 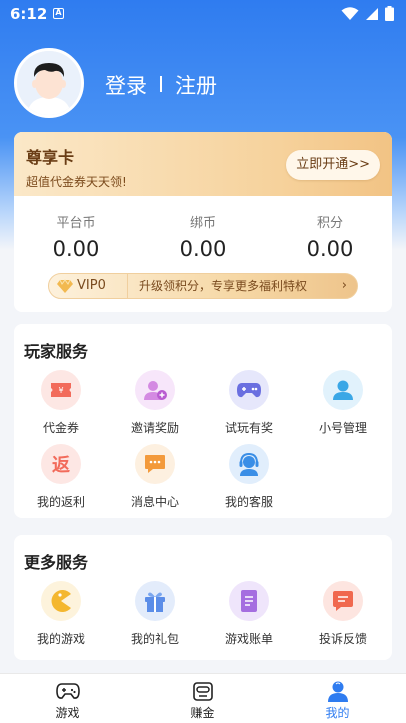 What do you see at coordinates (329, 223) in the screenshot?
I see `stat-label: 积分` at bounding box center [329, 223].